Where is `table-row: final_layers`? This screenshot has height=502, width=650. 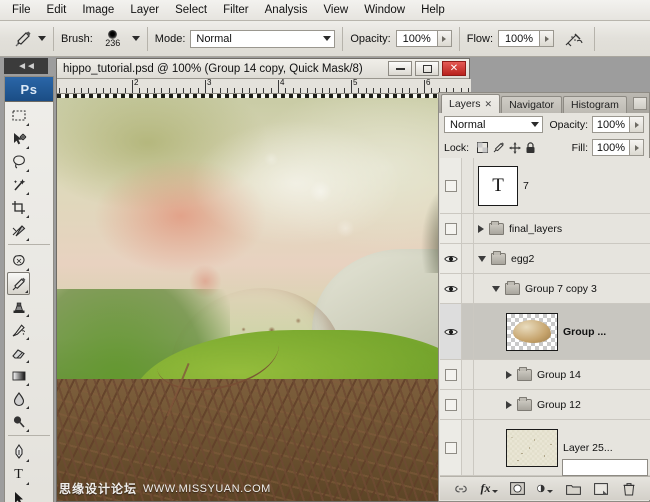 table-row: final_layers is located at coordinates (545, 229).